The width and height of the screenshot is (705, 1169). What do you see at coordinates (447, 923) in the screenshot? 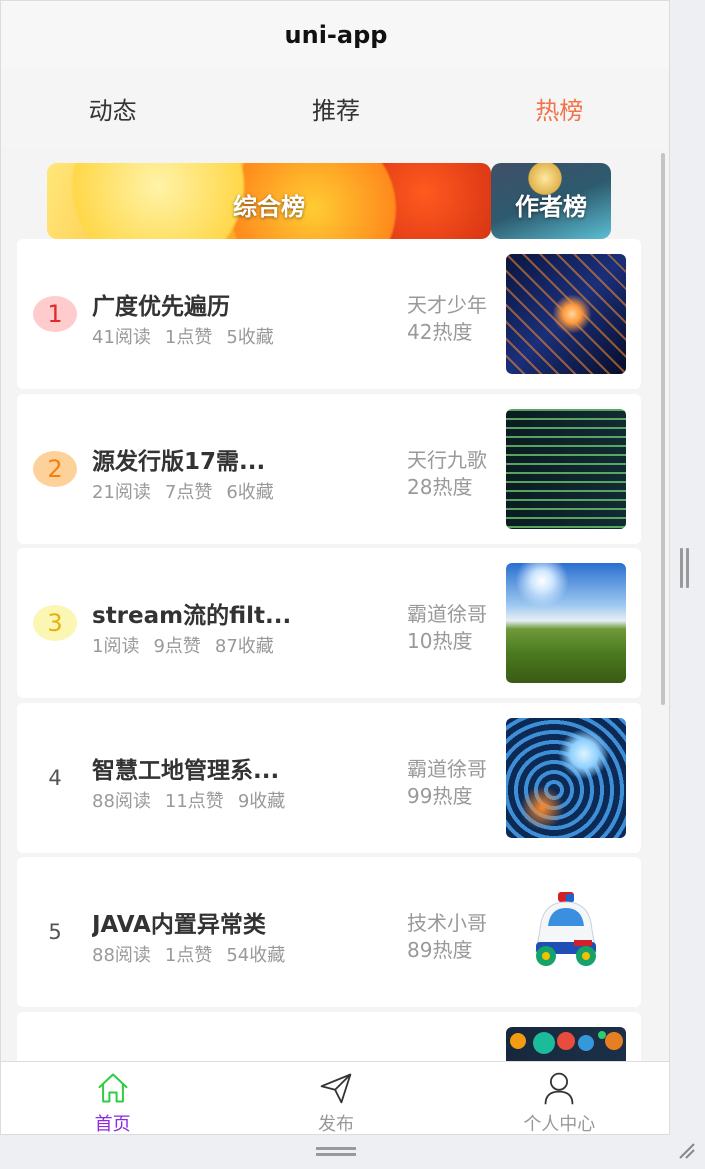
I see `author-name: 技术小哥` at bounding box center [447, 923].